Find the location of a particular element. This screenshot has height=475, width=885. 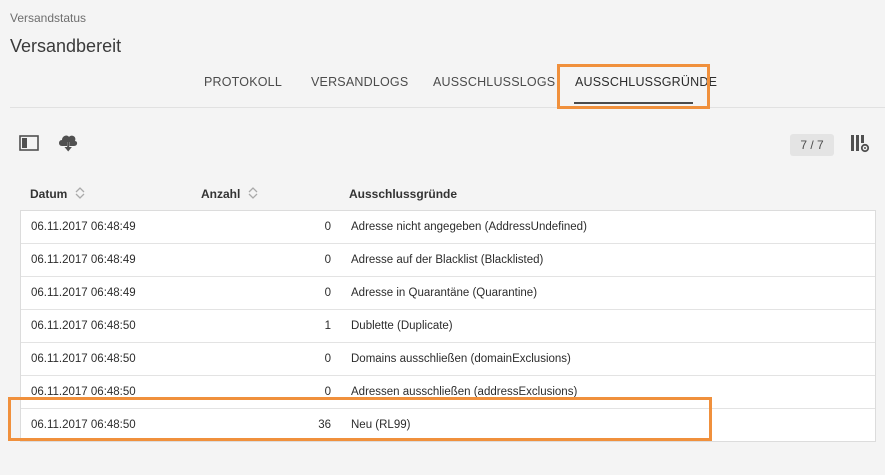

cell-reason: Adresse auf der Blacklist (Blacklisted) is located at coordinates (447, 260).